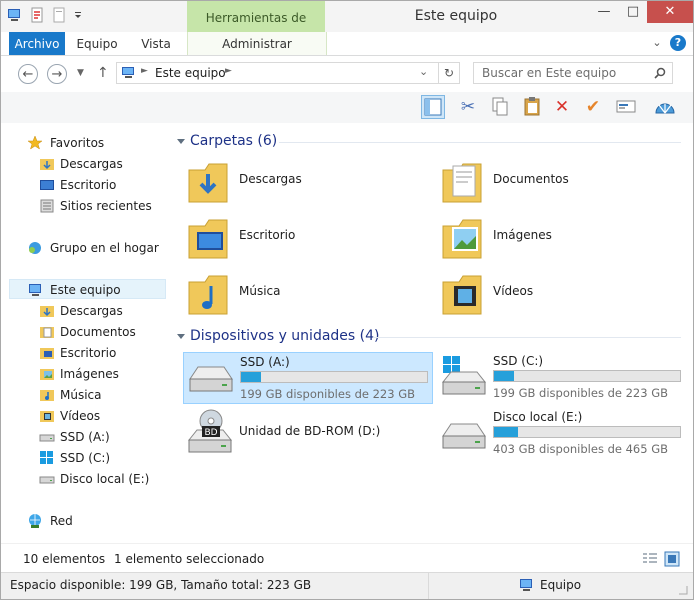 The image size is (694, 600). I want to click on window-title: Este equipo, so click(456, 16).